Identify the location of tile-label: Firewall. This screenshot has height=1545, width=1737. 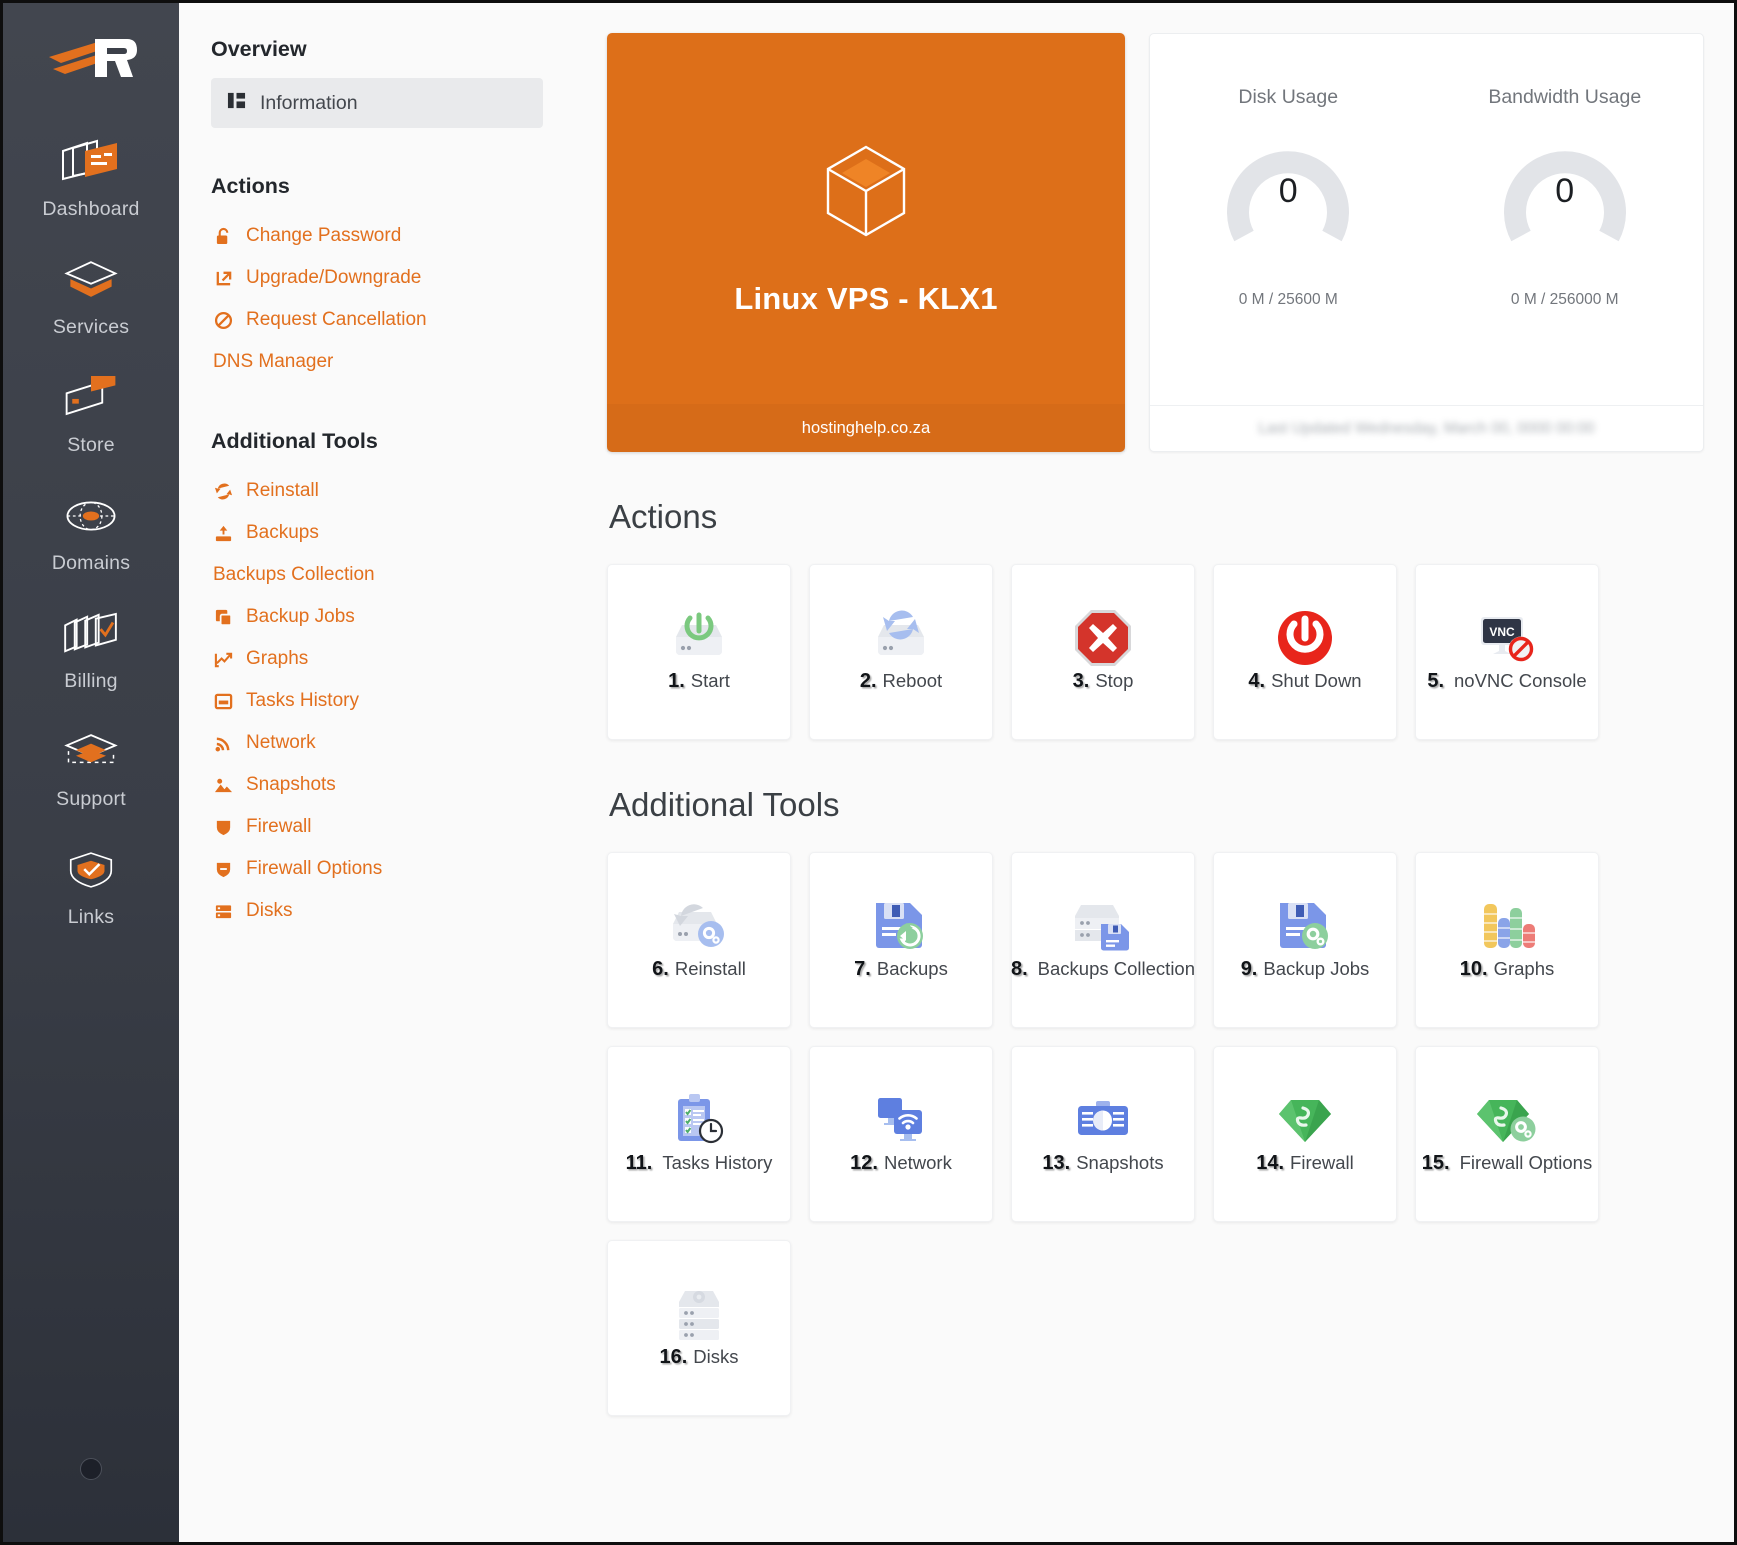
(1322, 1162).